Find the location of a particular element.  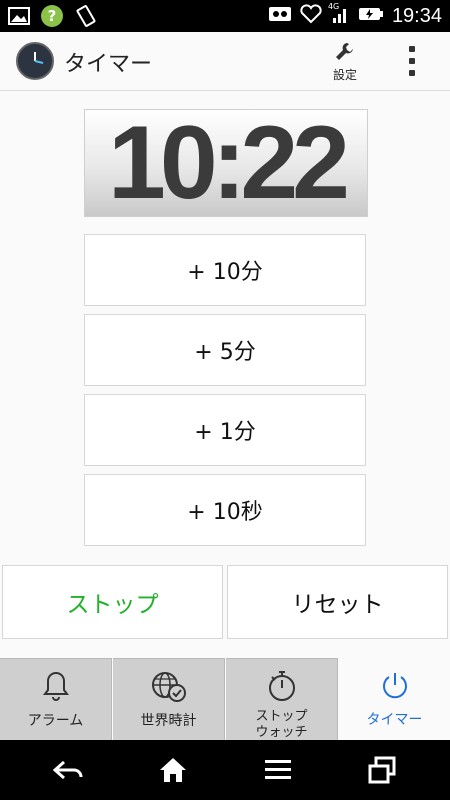

stop-button: ストップ is located at coordinates (112, 602).